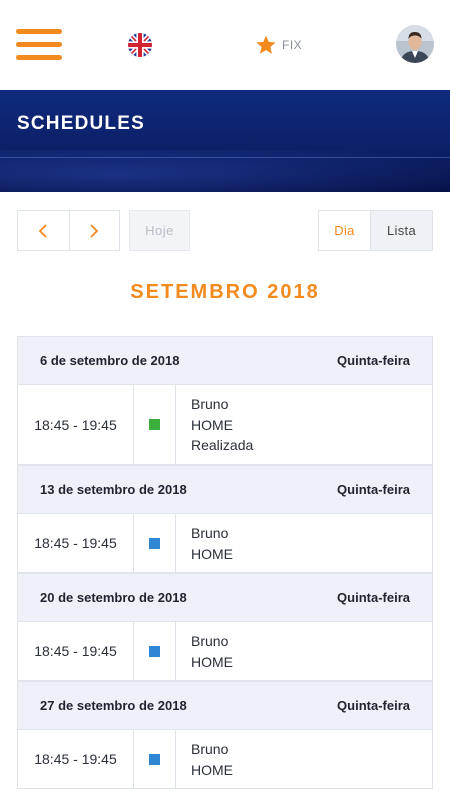 The width and height of the screenshot is (450, 800). Describe the element at coordinates (225, 141) in the screenshot. I see `page-header: SCHEDULES` at that location.